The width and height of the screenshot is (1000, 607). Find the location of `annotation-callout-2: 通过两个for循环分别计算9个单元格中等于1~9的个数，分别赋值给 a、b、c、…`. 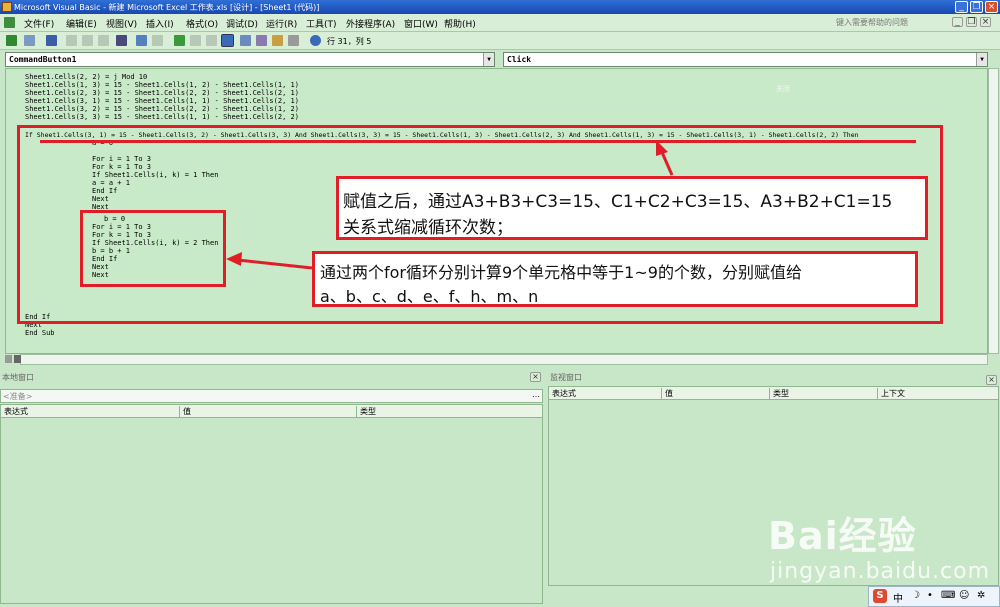

annotation-callout-2: 通过两个for循环分别计算9个单元格中等于1~9的个数，分别赋值给 a、b、c、… is located at coordinates (615, 279).